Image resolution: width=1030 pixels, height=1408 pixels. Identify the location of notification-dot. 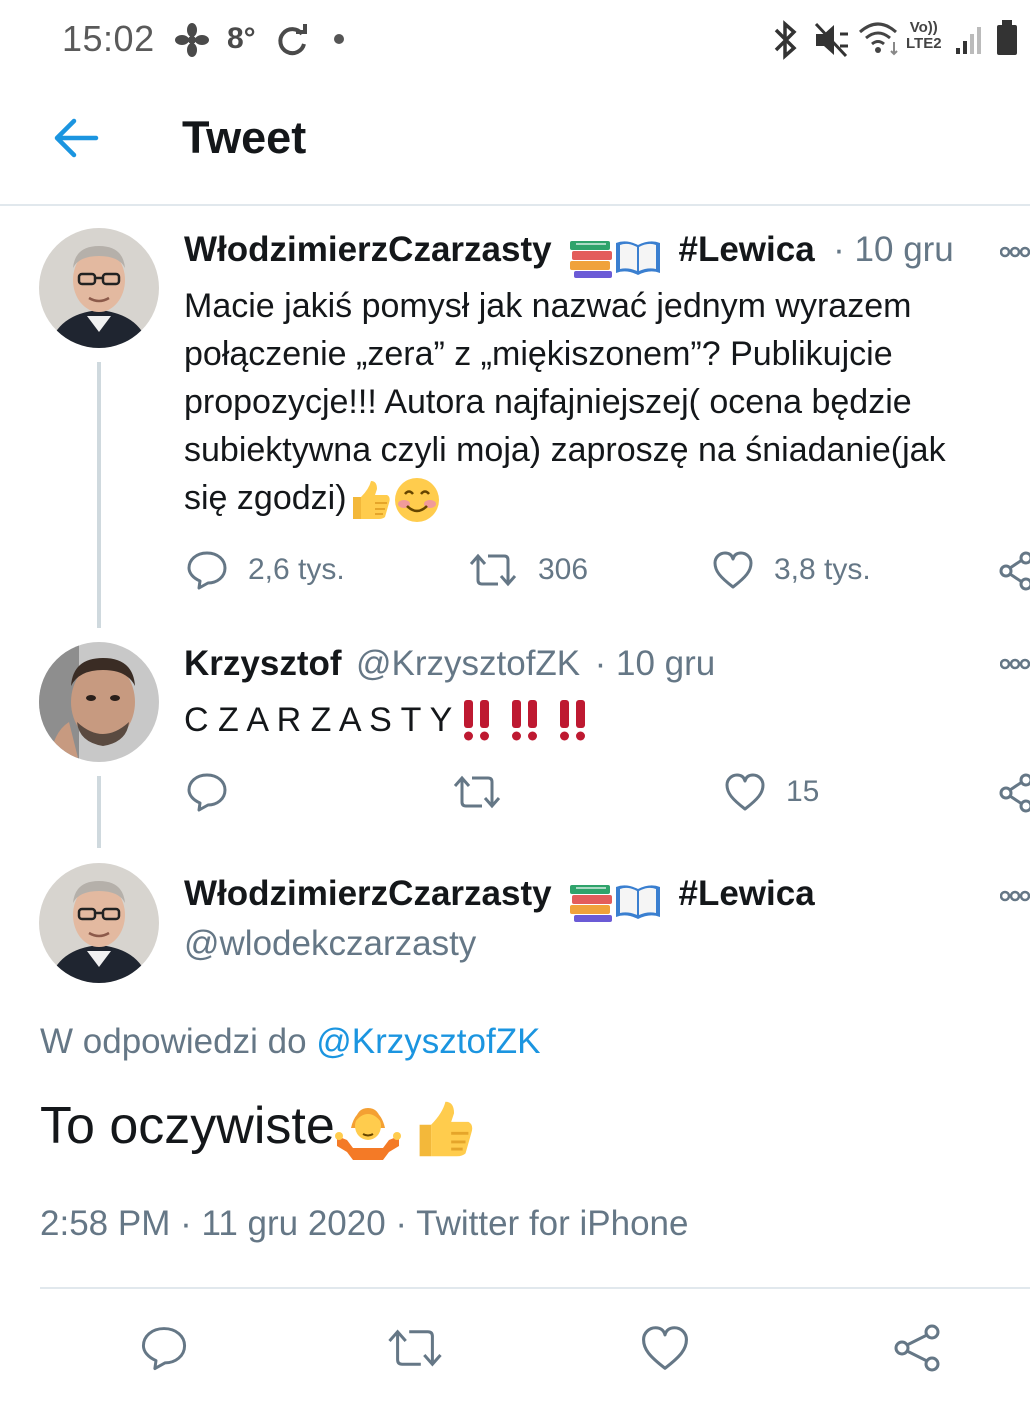
(339, 39).